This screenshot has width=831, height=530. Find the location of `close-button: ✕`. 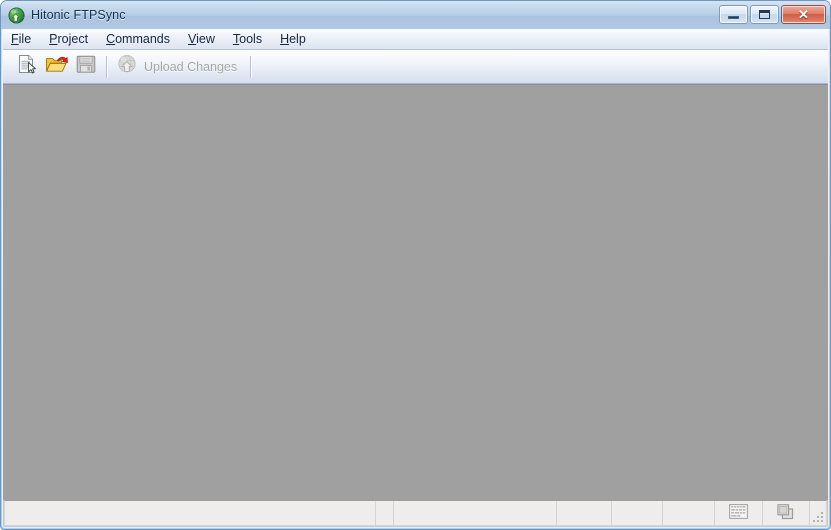

close-button: ✕ is located at coordinates (803, 14).